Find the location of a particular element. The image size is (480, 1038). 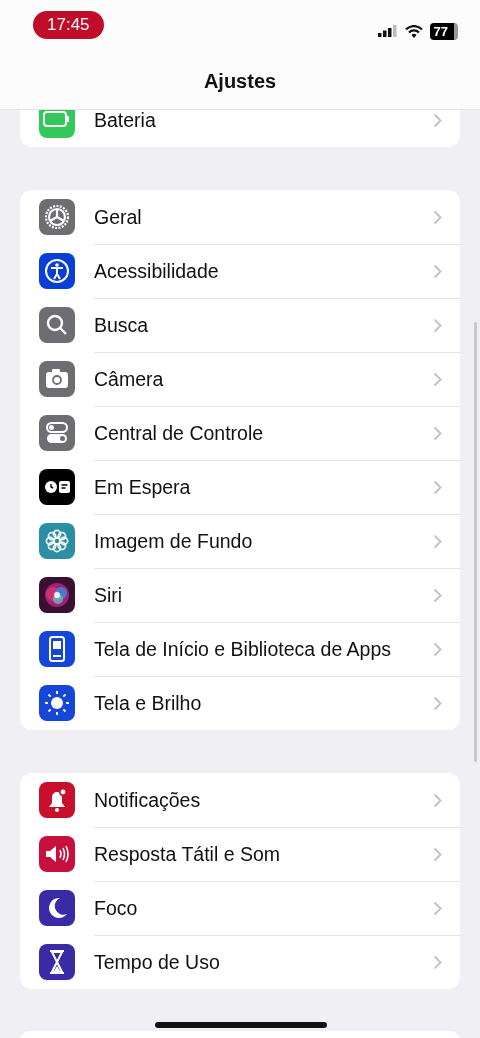

settings-row: Em Espera is located at coordinates (240, 487).